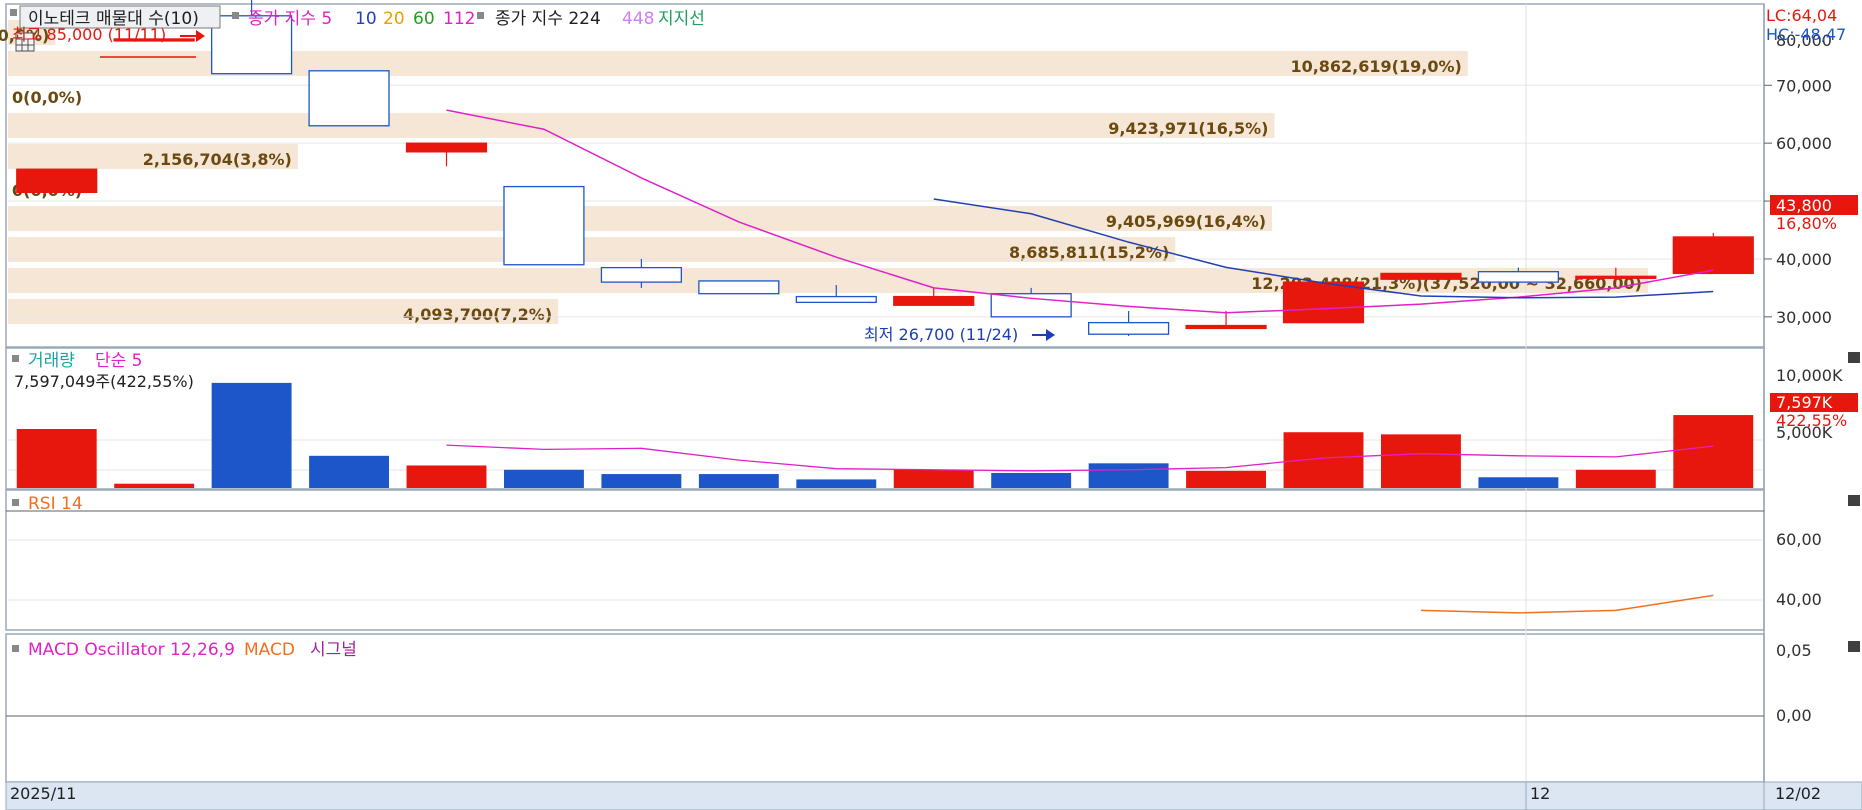  I want to click on high-annotation: 최고 85,000 (11/11), so click(89, 34).